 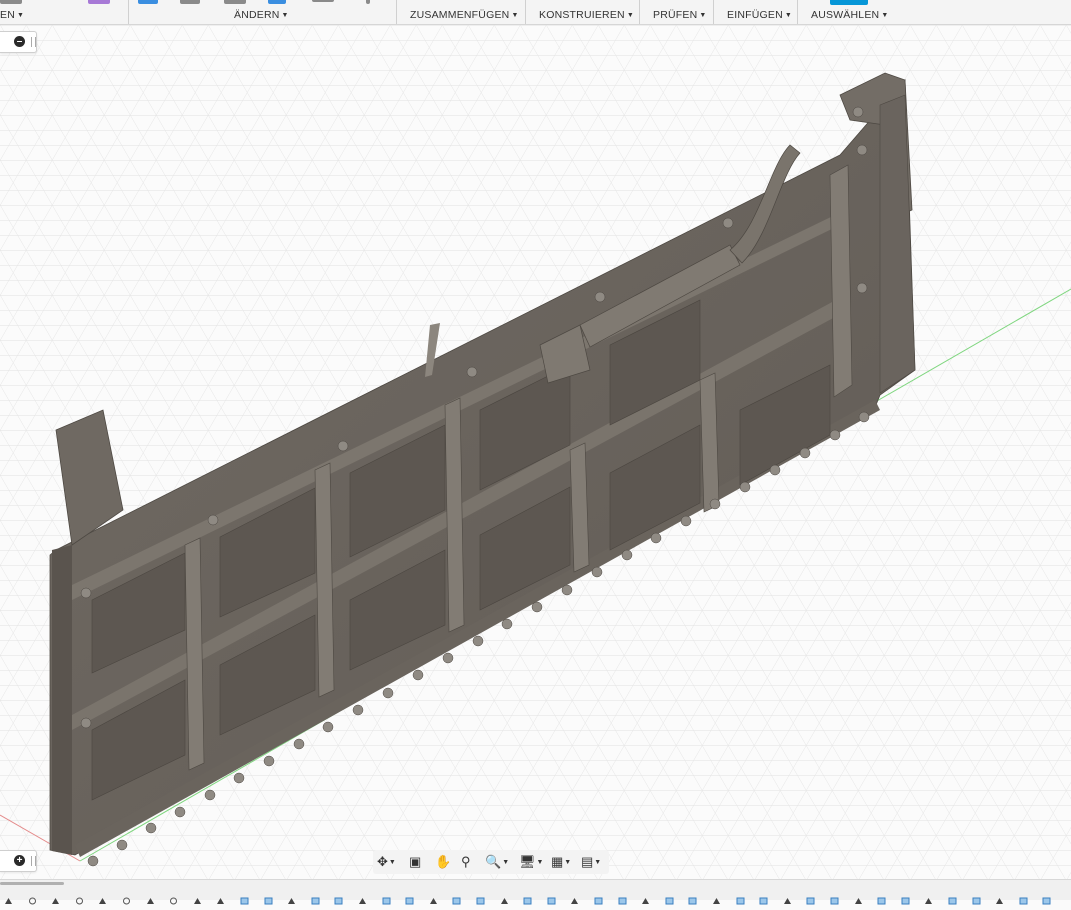 I want to click on toolbar-group-insert: EINFÜGEN ▼, so click(x=759, y=15).